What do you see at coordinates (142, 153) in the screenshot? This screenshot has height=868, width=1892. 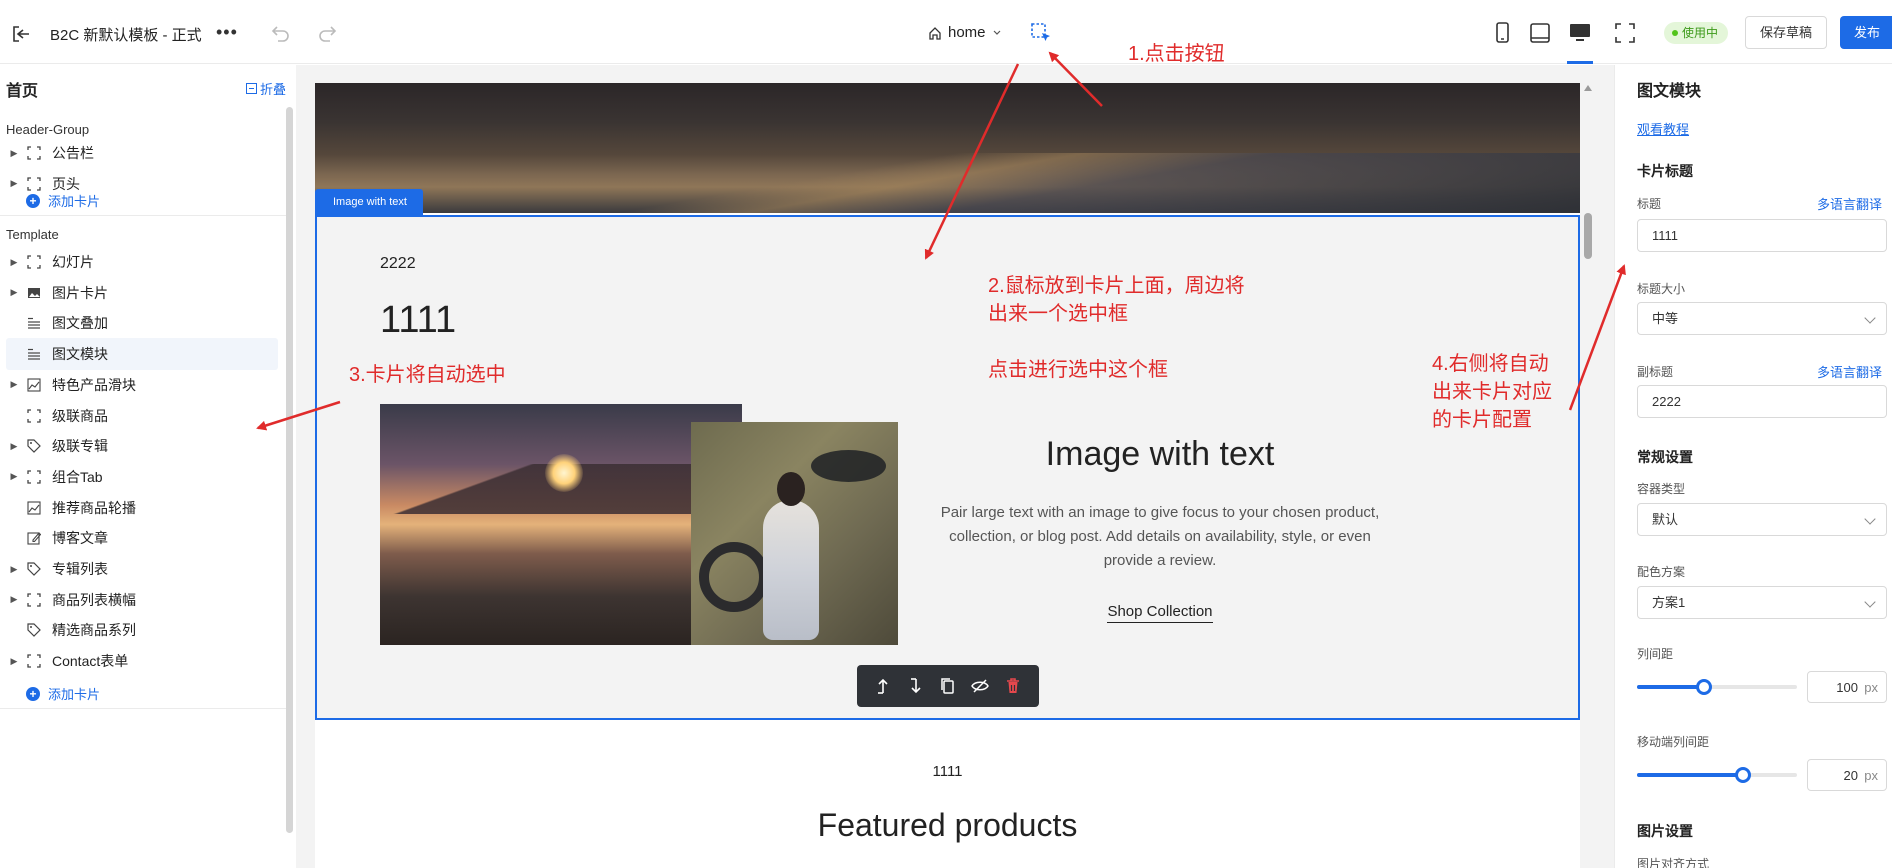 I see `sidebar-item: ▶ 公告栏` at bounding box center [142, 153].